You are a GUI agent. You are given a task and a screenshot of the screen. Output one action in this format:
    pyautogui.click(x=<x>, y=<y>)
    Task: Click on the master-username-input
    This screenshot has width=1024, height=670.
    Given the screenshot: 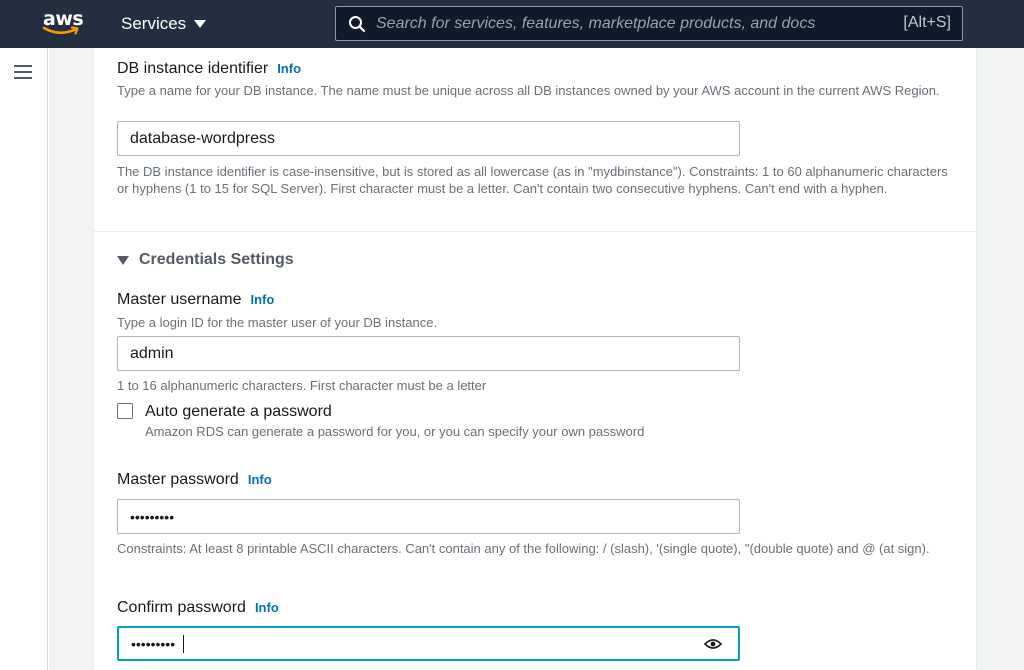 What is the action you would take?
    pyautogui.click(x=428, y=353)
    